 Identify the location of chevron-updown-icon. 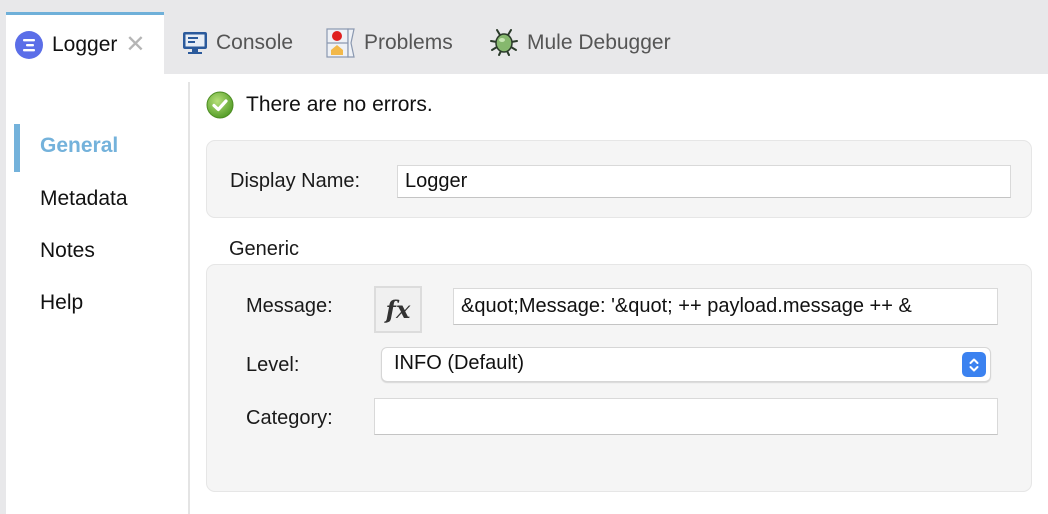
(974, 364).